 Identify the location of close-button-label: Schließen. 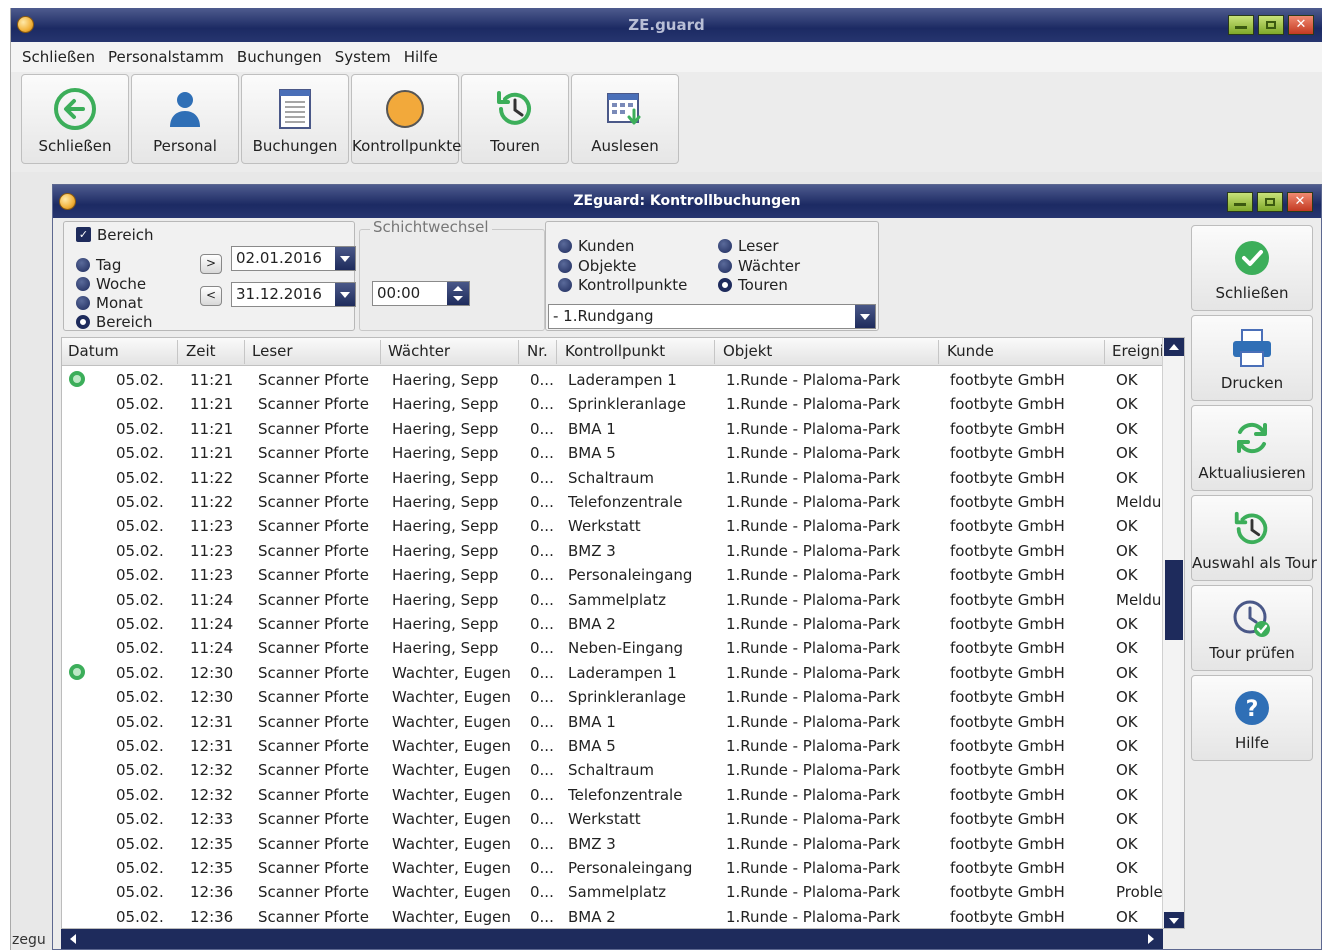
(75, 146).